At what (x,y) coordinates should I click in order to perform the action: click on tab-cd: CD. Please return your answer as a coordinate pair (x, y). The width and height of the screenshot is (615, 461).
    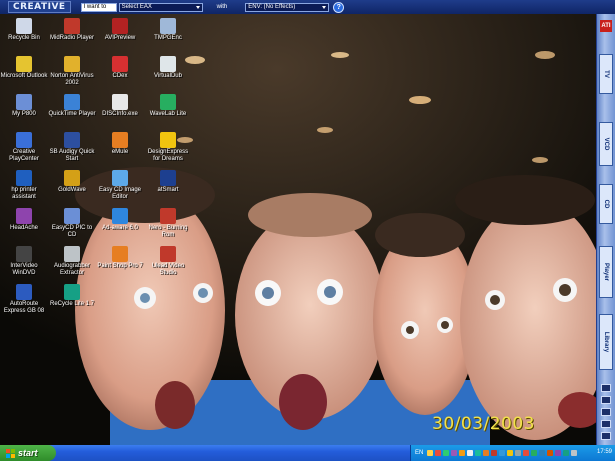
    Looking at the image, I should click on (606, 204).